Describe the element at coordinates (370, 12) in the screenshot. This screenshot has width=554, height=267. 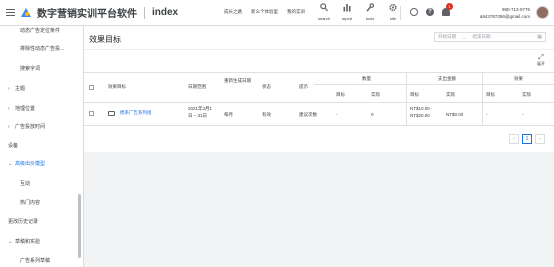
I see `tools-tool-button: tools` at that location.